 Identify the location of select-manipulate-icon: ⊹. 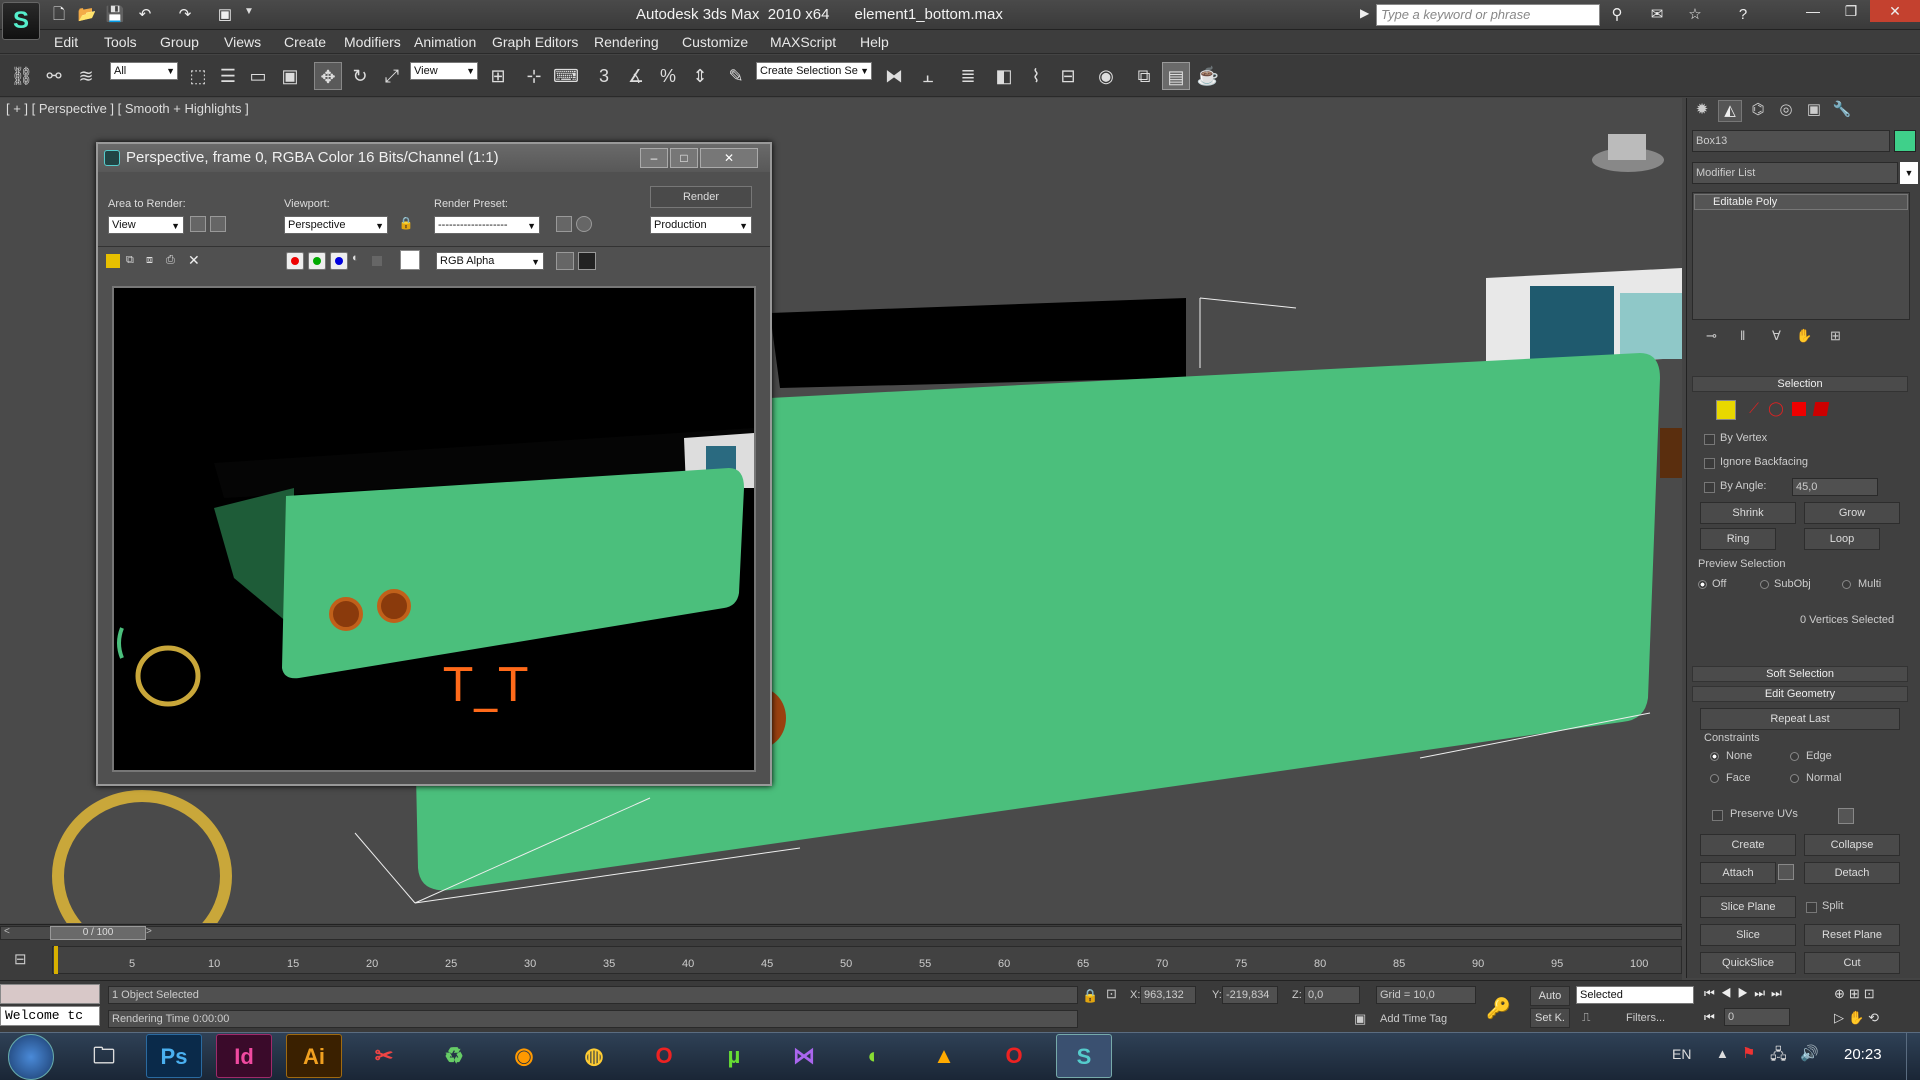
(534, 76).